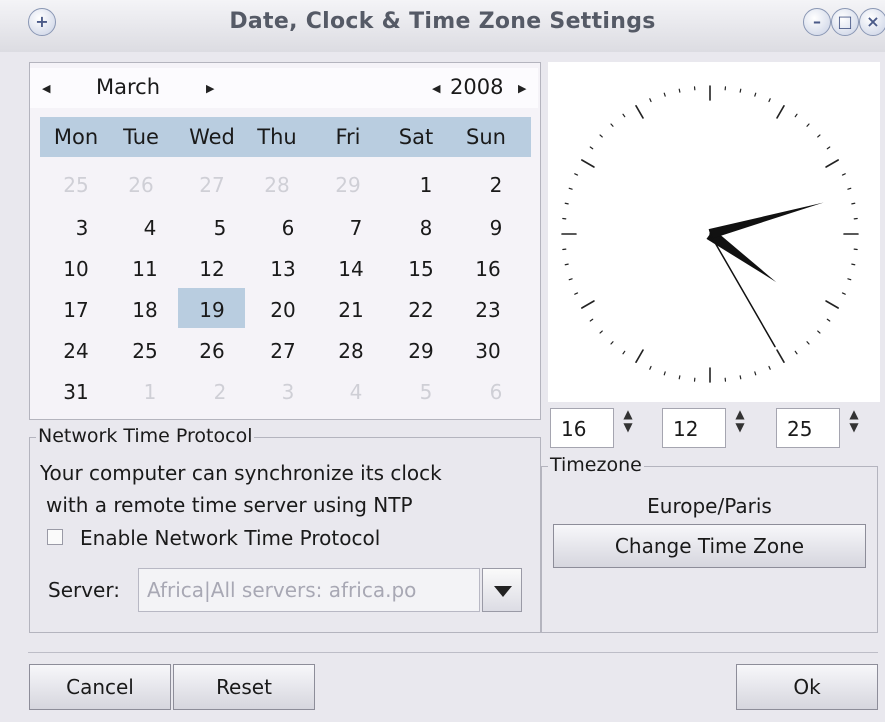  What do you see at coordinates (283, 310) in the screenshot?
I see `calendar-day: 20` at bounding box center [283, 310].